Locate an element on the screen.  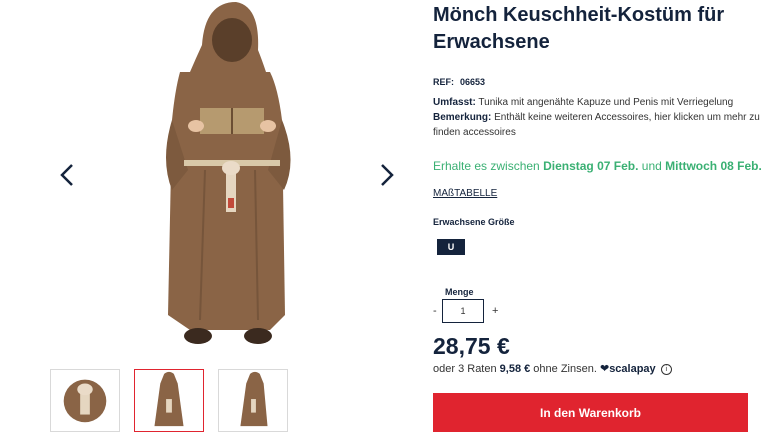
scalapay-logo: scalapay is located at coordinates (632, 369).